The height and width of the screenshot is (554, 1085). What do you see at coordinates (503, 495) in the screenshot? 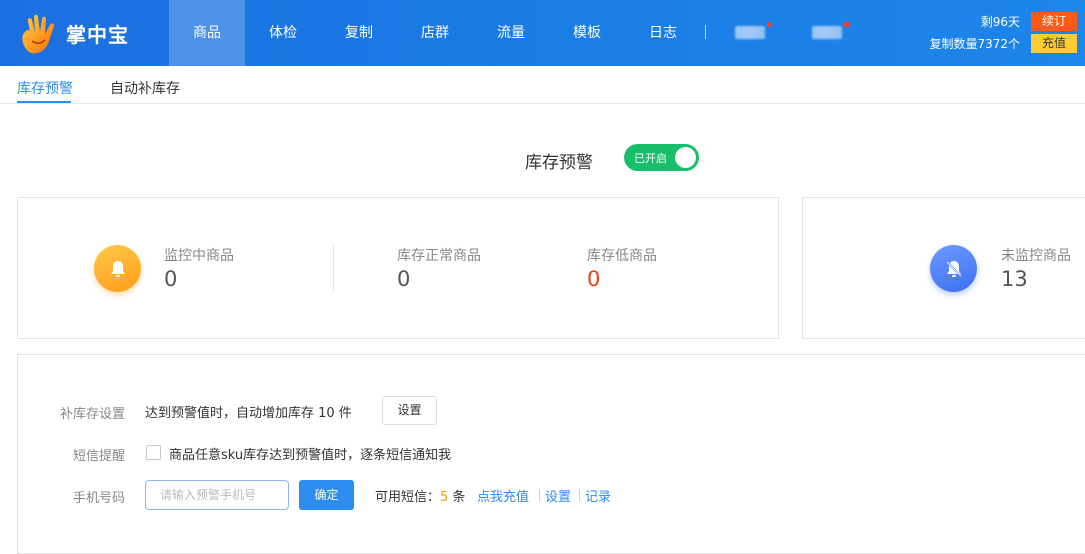
I see `recharge-sms-link: 点我充值` at bounding box center [503, 495].